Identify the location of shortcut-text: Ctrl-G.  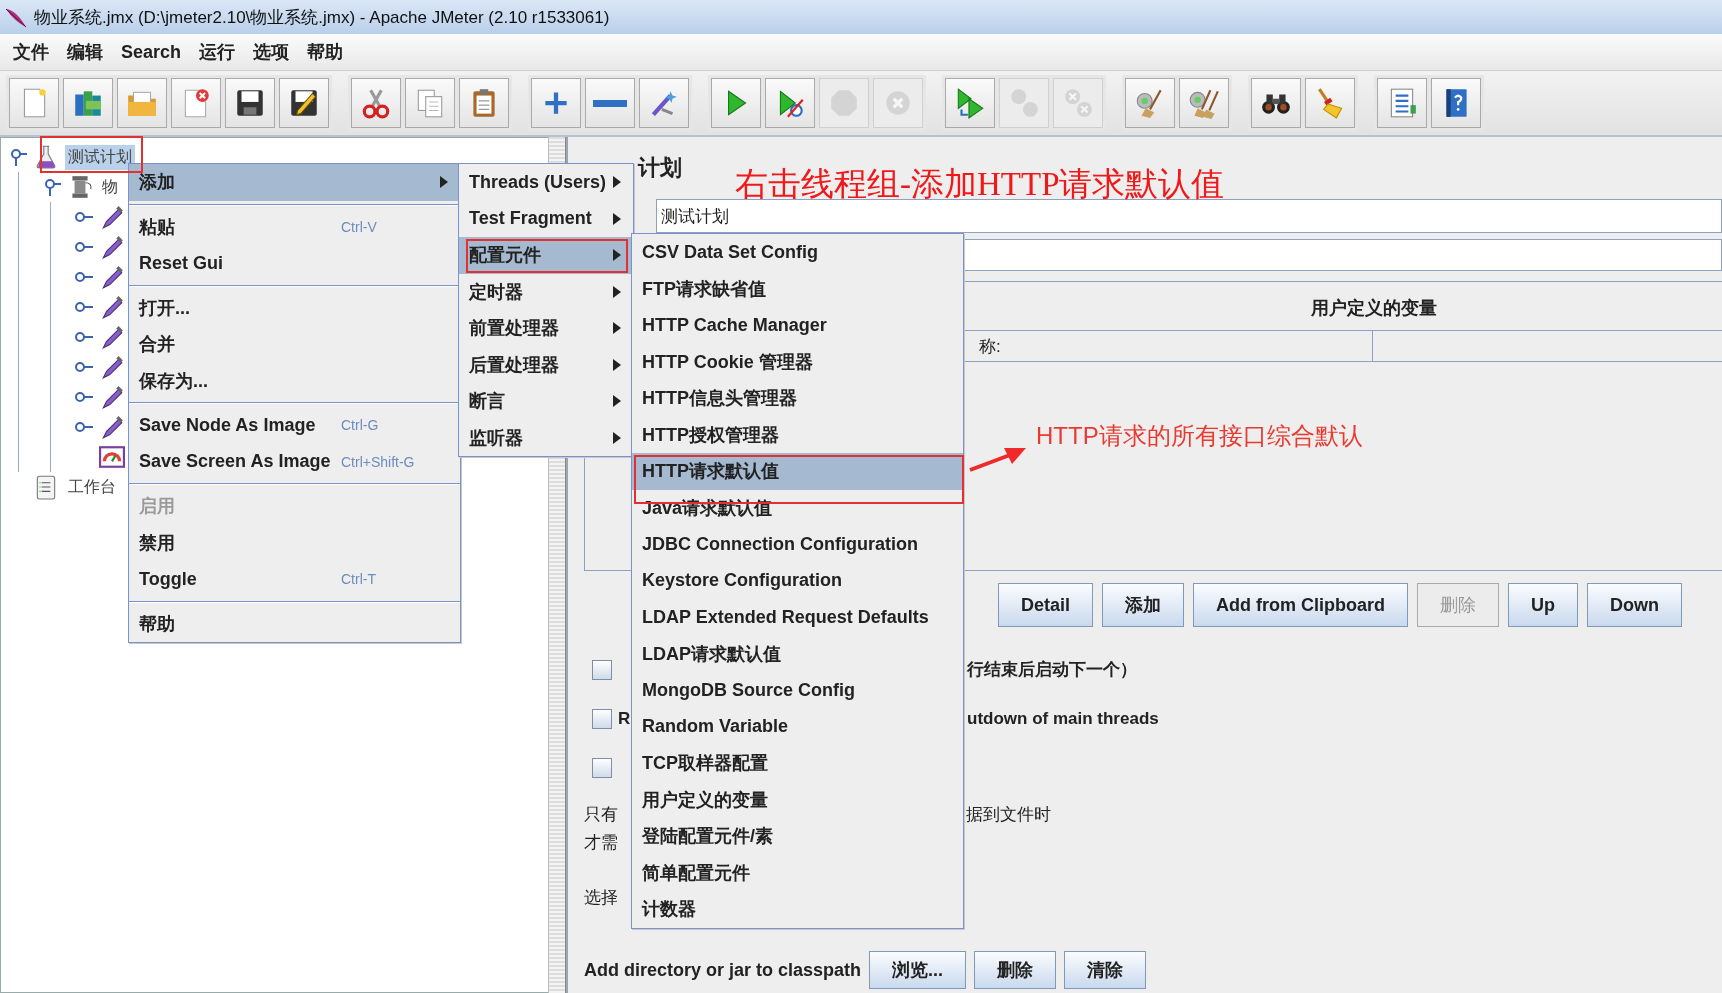
(360, 425).